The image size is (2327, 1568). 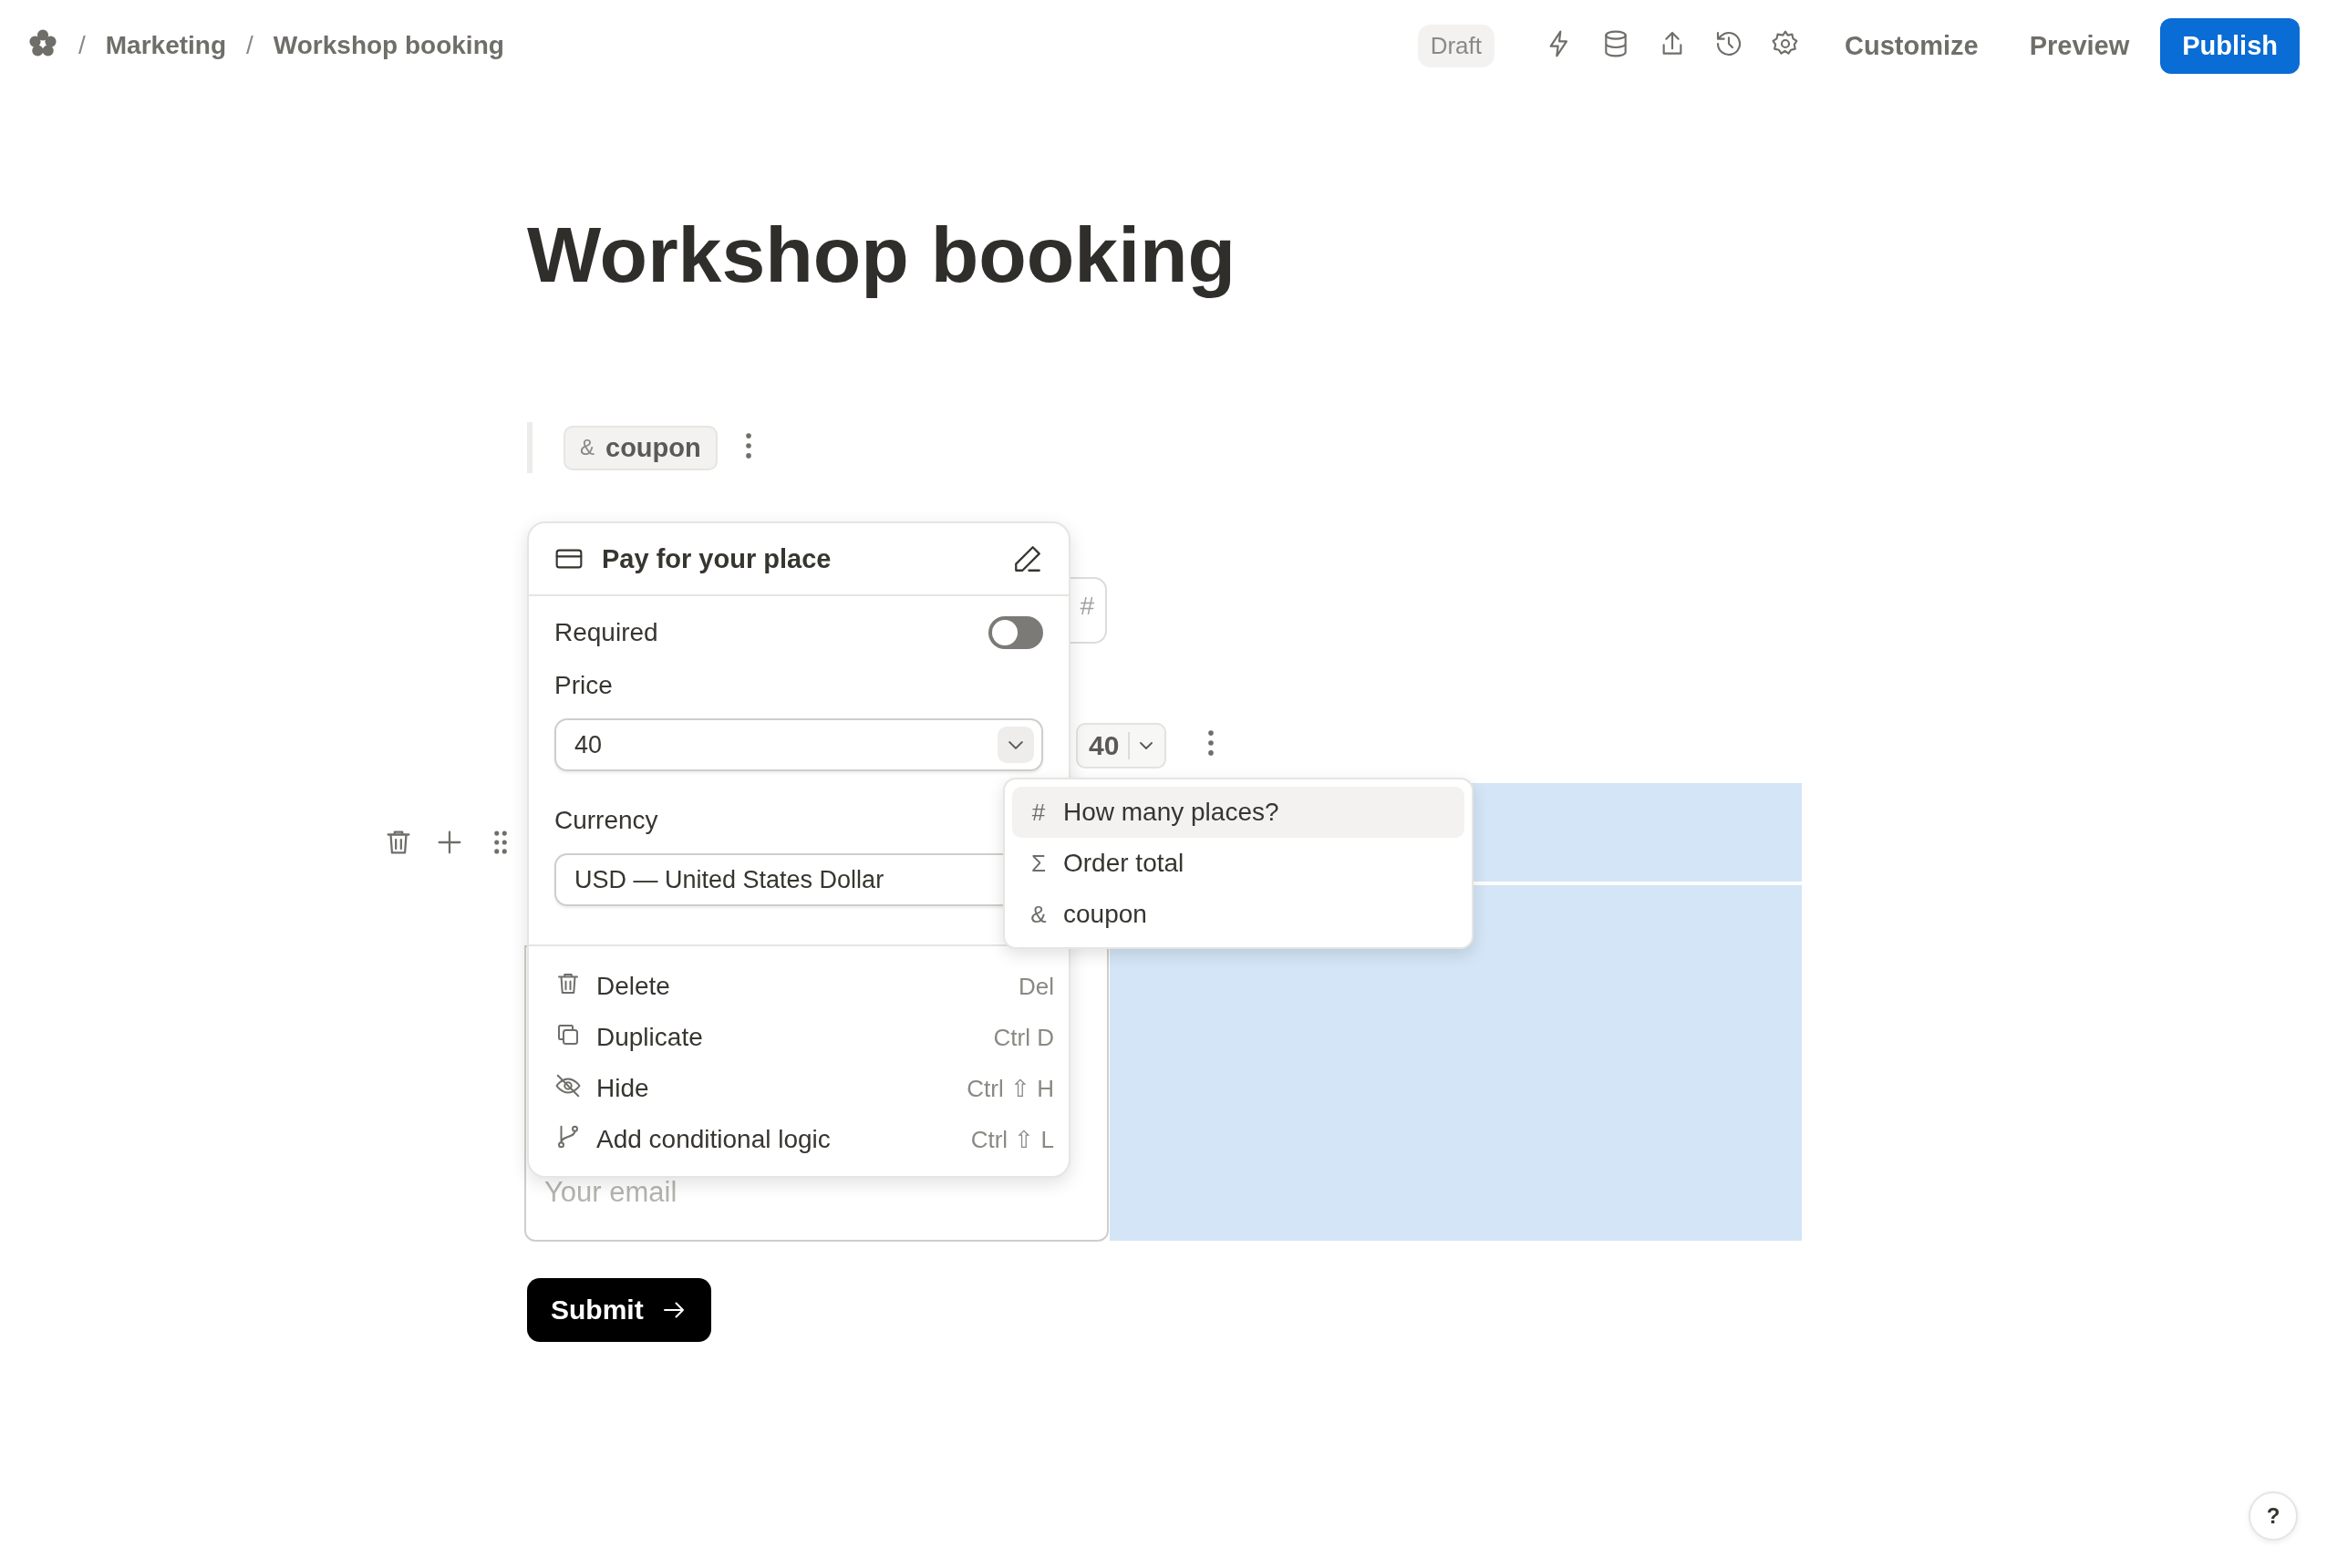 I want to click on price-label: Price, so click(x=583, y=685).